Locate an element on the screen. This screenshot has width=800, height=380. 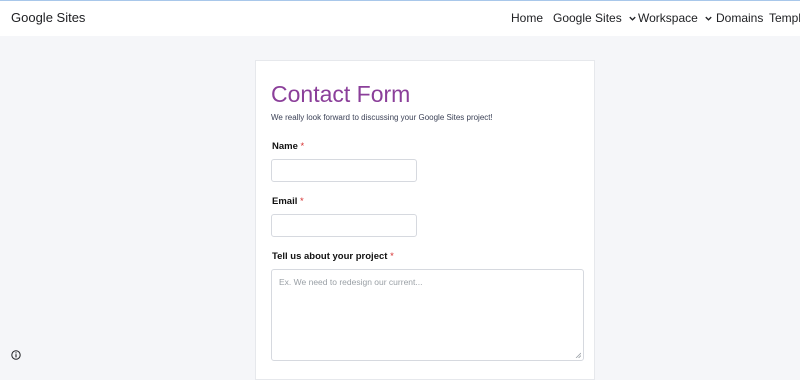
name-field-label: Name * is located at coordinates (288, 146).